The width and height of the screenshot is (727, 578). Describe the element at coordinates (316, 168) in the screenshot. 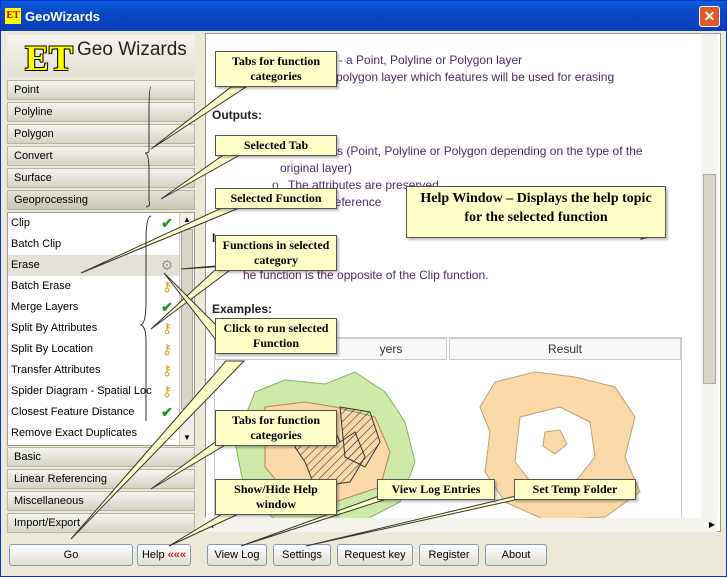

I see `help-line-original: original layer)` at that location.